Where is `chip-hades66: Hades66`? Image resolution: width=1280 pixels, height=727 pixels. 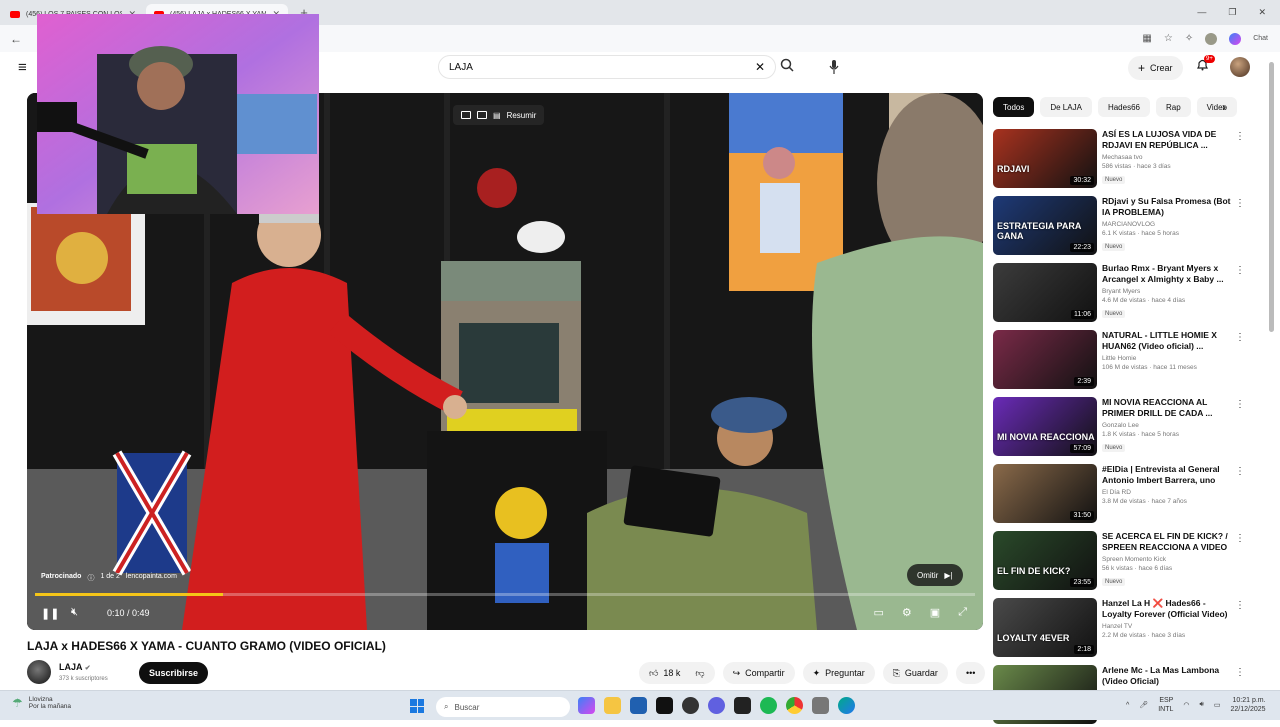
chip-hades66: Hades66 is located at coordinates (1123, 107).